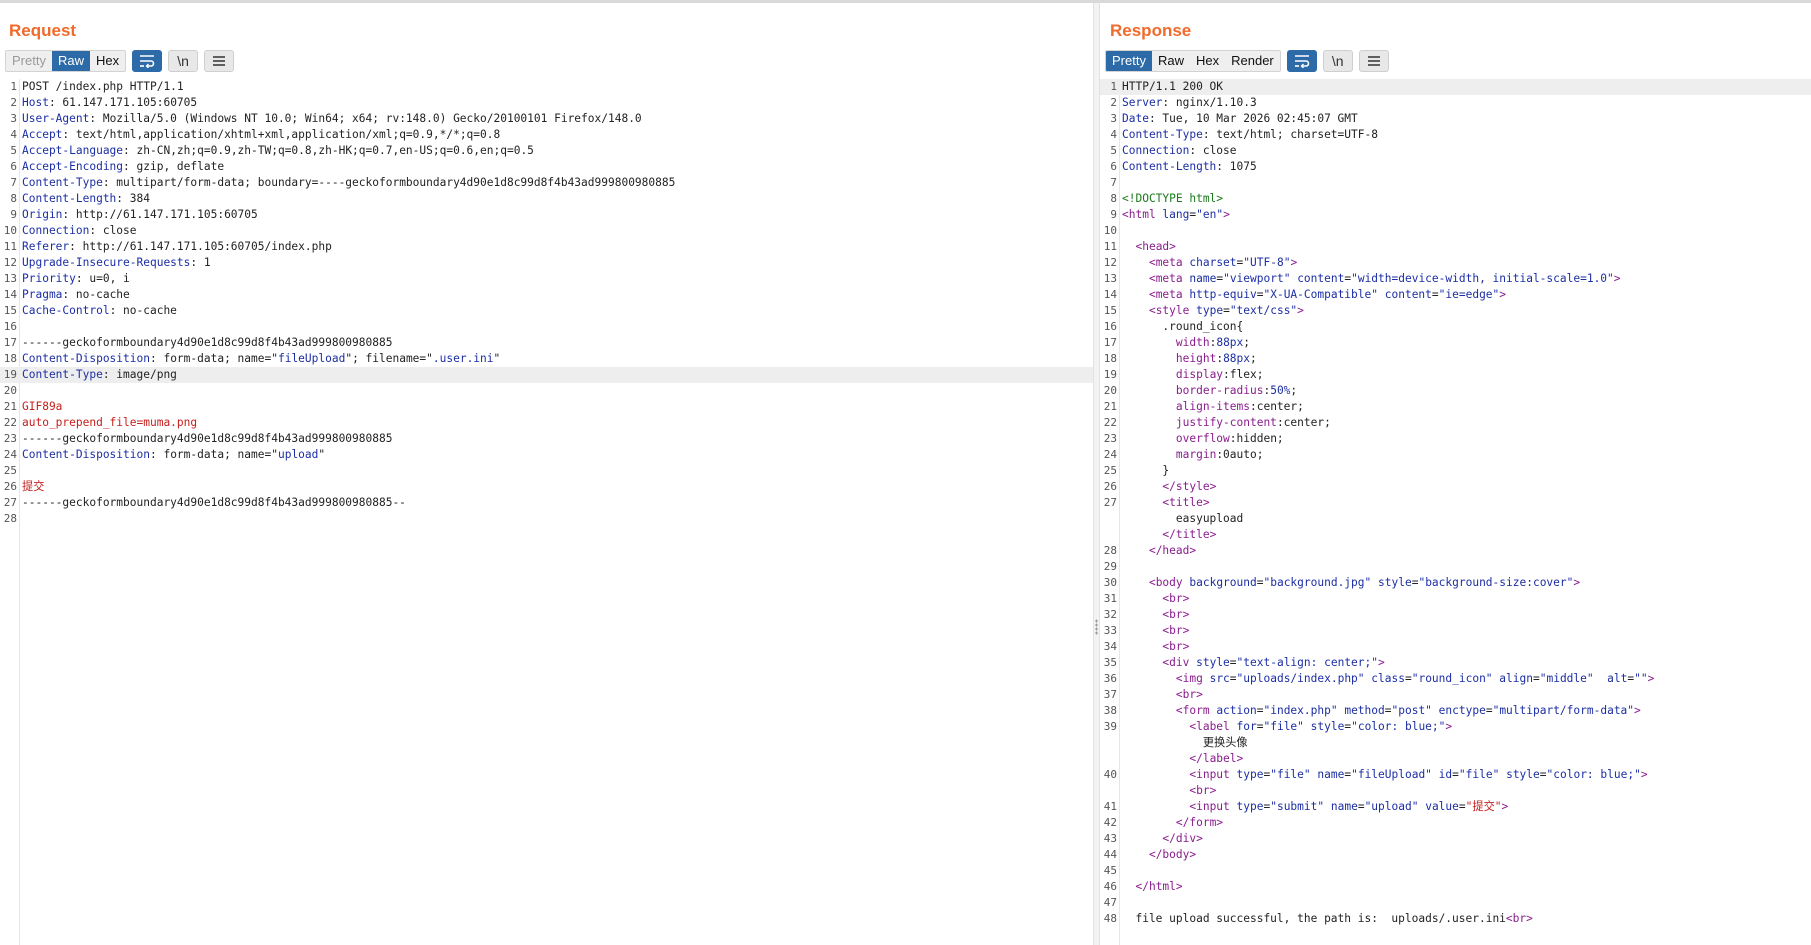 The image size is (1811, 945). I want to click on splitter-grip-icon, so click(1096, 627).